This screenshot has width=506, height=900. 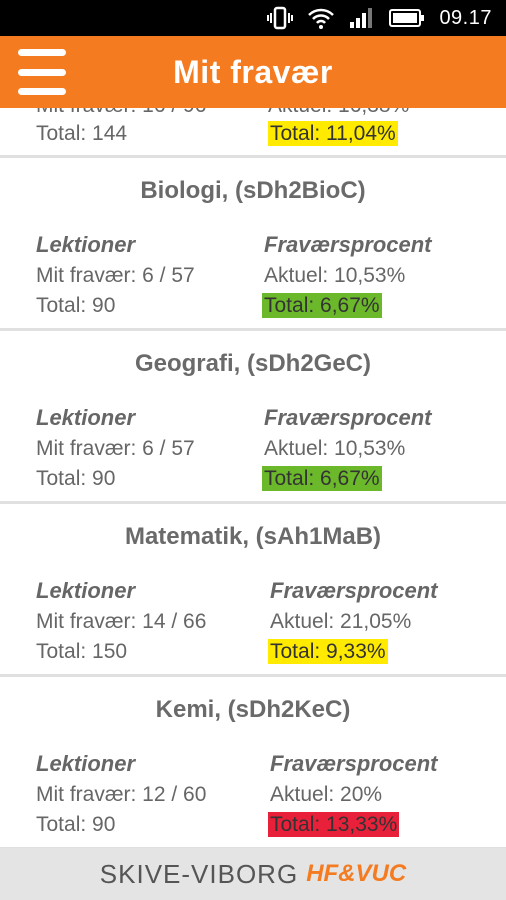 I want to click on cell-signal-icon, so click(x=362, y=18).